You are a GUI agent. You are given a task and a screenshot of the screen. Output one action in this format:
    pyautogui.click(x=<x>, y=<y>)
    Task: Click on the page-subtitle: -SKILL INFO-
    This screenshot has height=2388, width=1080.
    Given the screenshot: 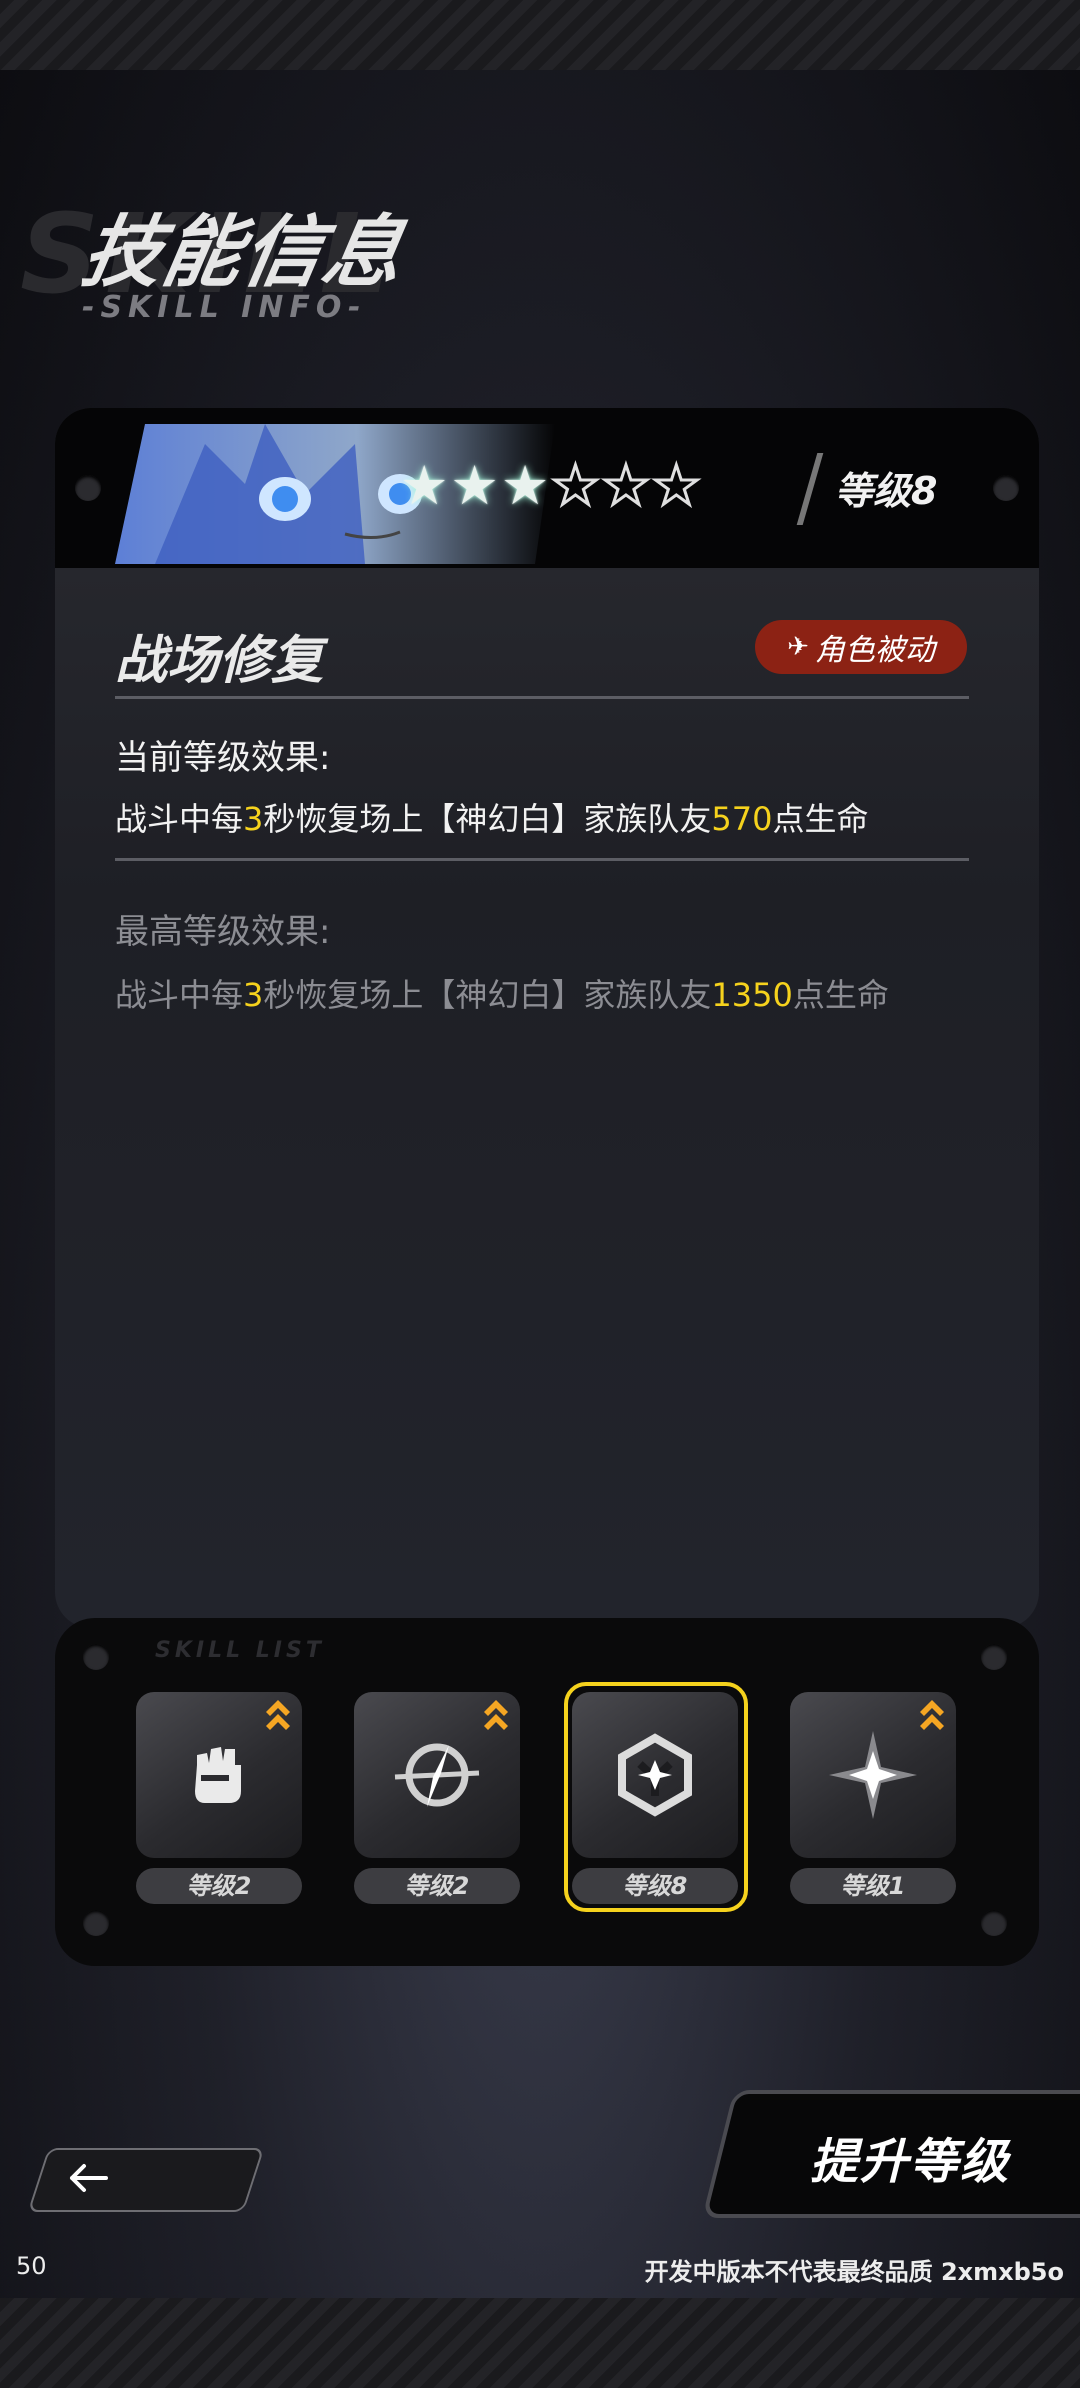 What is the action you would take?
    pyautogui.click(x=224, y=307)
    